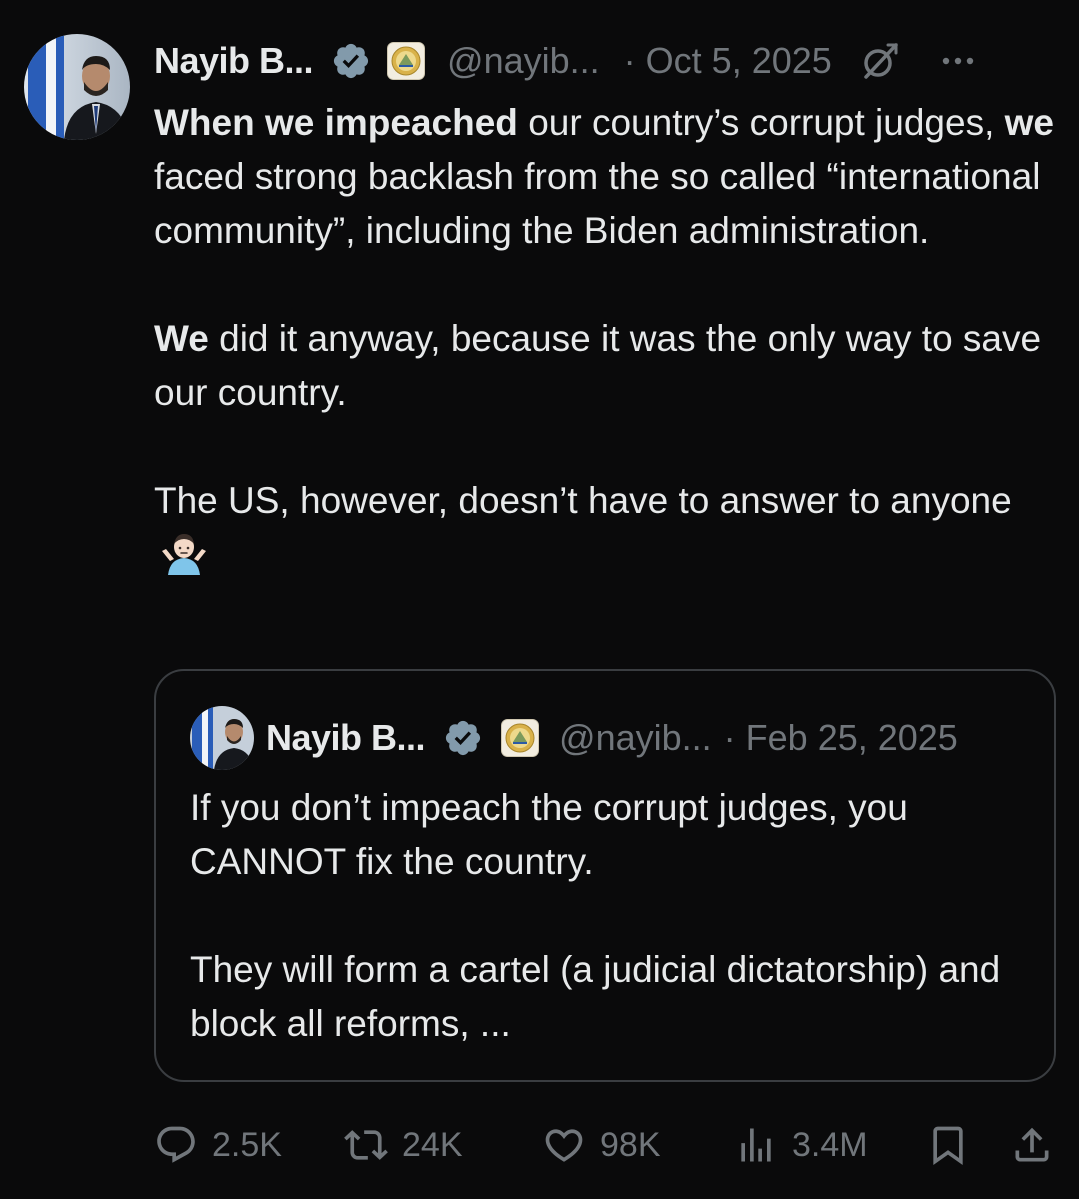 This screenshot has height=1199, width=1079. Describe the element at coordinates (184, 554) in the screenshot. I see `person-shrugging-emoji` at that location.